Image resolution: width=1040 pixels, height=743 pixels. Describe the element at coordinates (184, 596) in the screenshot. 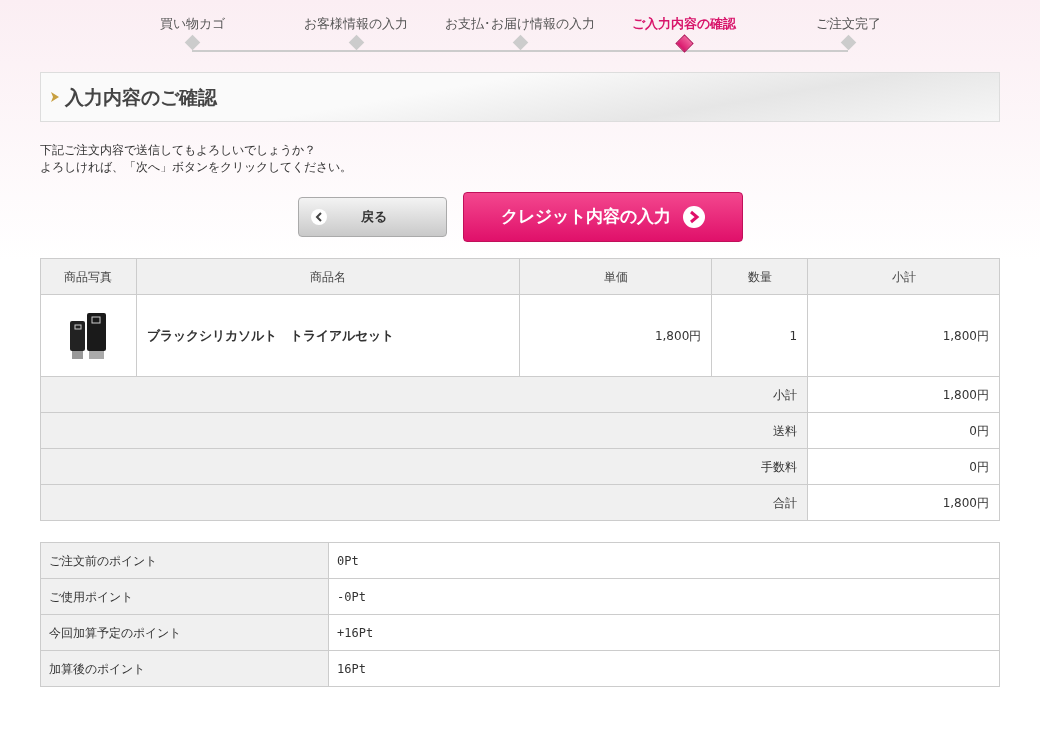

I see `points-label: ご使用ポイント` at that location.